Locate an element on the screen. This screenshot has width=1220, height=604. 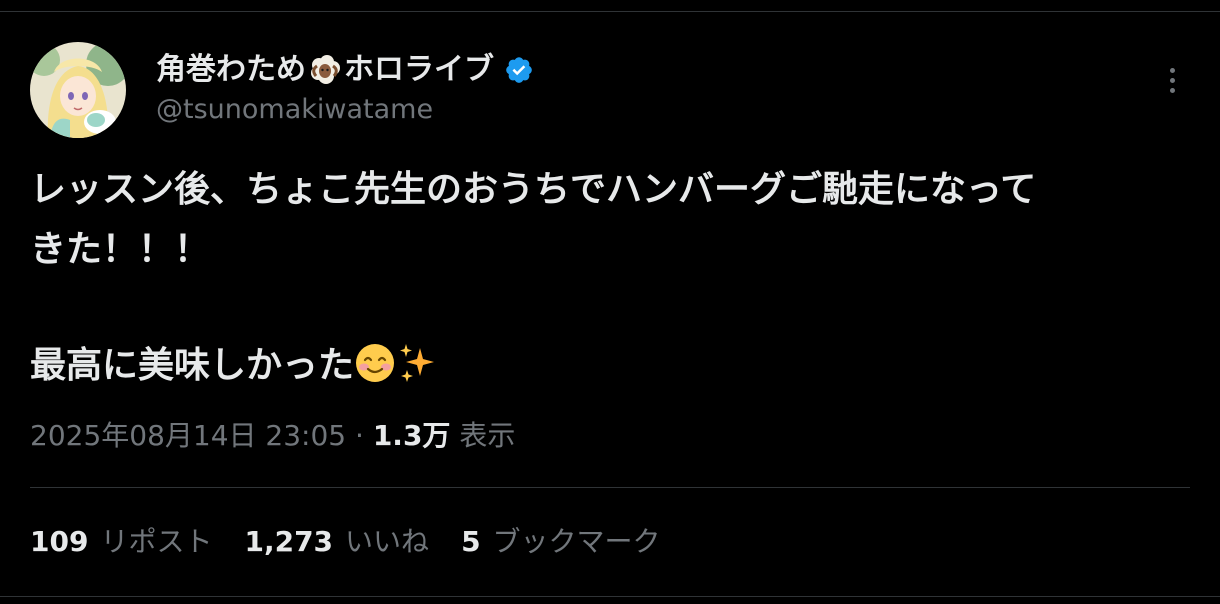
bookmarks-stat: 5 ブックマーク is located at coordinates (561, 542).